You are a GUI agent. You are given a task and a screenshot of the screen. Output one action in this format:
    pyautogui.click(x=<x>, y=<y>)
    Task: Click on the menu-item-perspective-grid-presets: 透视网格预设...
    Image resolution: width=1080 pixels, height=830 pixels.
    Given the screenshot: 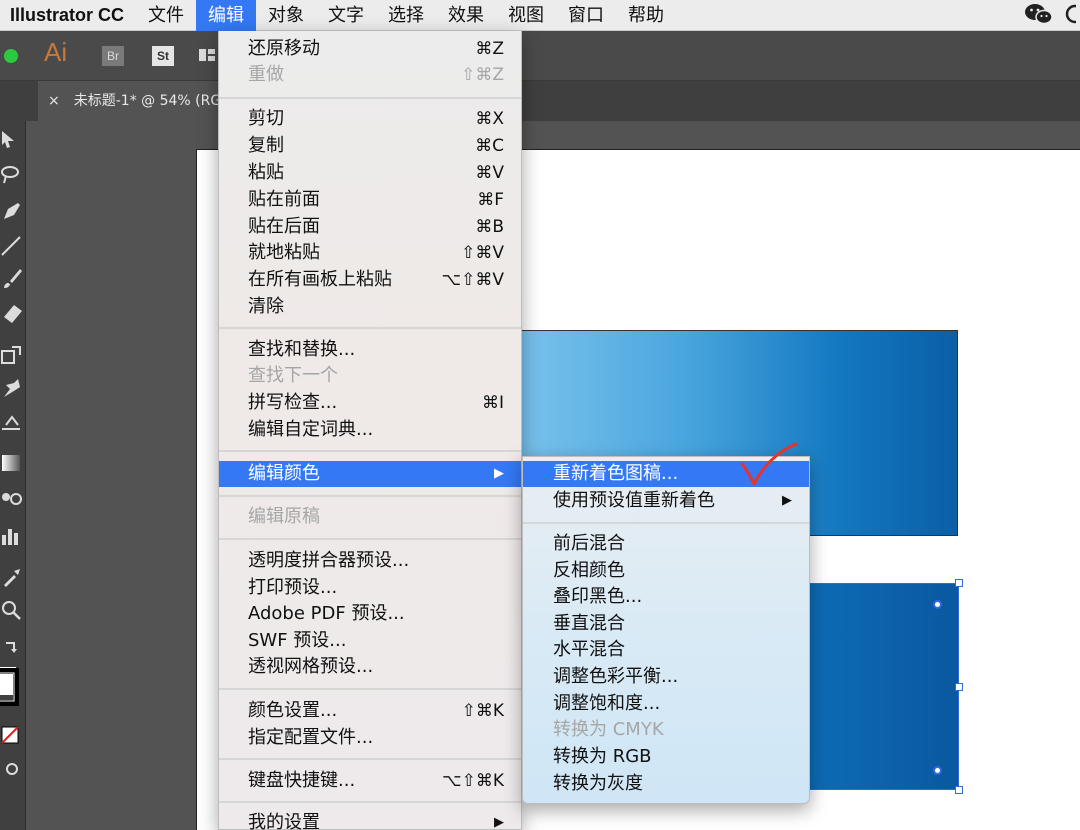 What is the action you would take?
    pyautogui.click(x=370, y=667)
    